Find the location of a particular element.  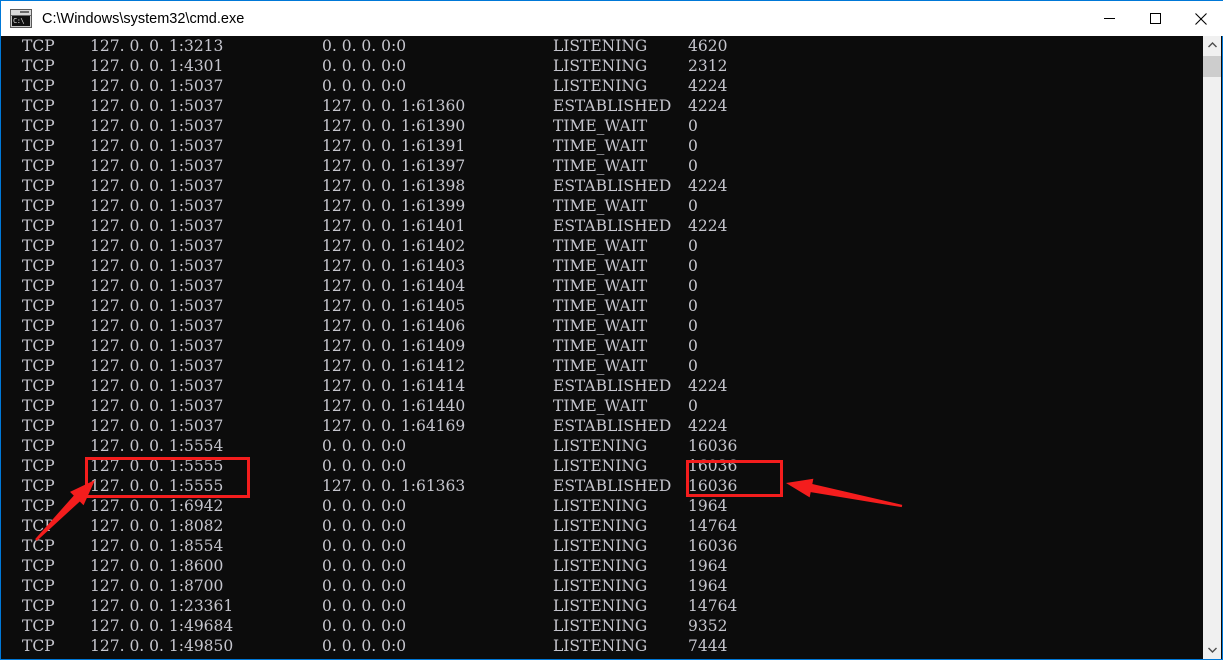

row-local-address: 127. 0. 0. 1:8554 is located at coordinates (157, 546).